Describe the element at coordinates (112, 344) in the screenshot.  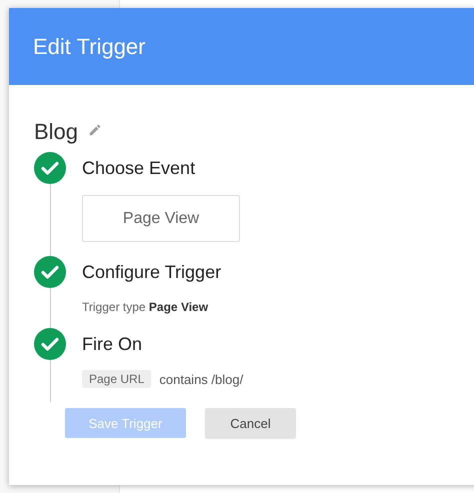
I see `step-title: Fire On` at that location.